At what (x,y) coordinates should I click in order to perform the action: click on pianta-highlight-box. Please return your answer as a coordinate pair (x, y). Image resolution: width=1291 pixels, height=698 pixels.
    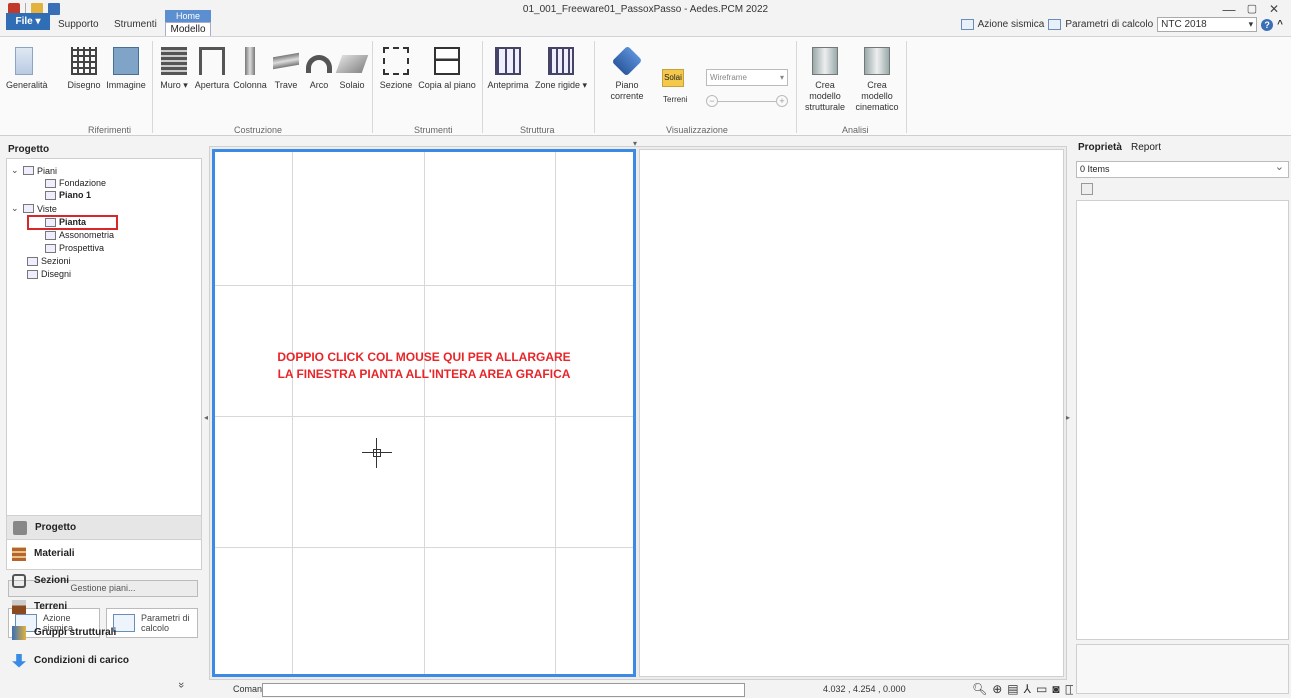
    Looking at the image, I should click on (72, 222).